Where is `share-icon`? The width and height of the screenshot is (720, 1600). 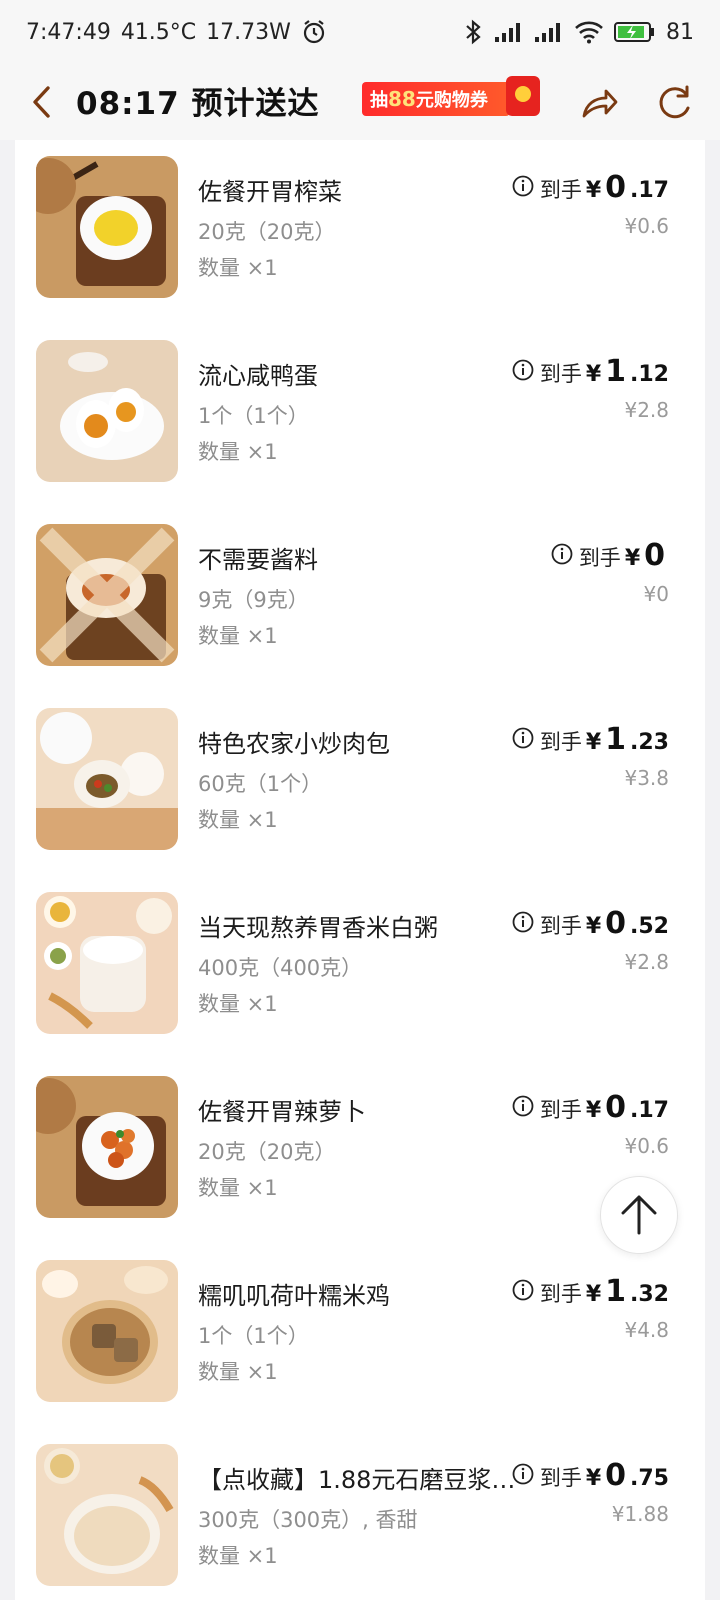 share-icon is located at coordinates (600, 103).